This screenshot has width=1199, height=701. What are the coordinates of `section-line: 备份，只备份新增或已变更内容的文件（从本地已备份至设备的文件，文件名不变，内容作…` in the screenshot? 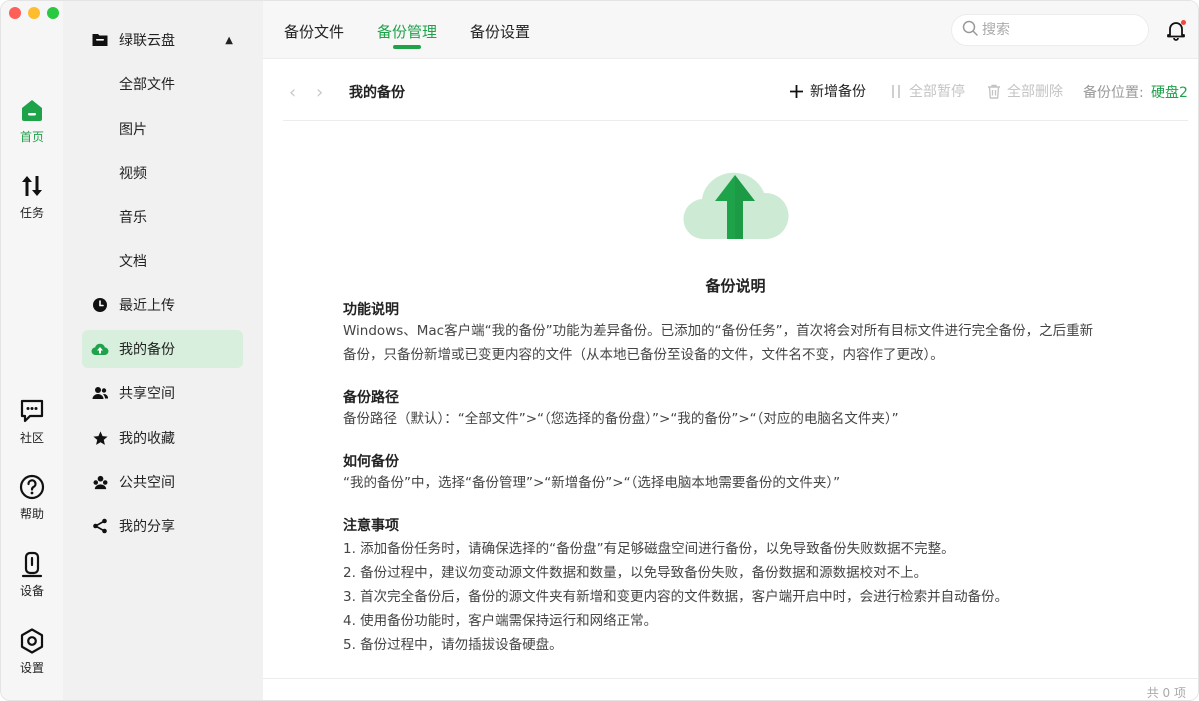 It's located at (643, 355).